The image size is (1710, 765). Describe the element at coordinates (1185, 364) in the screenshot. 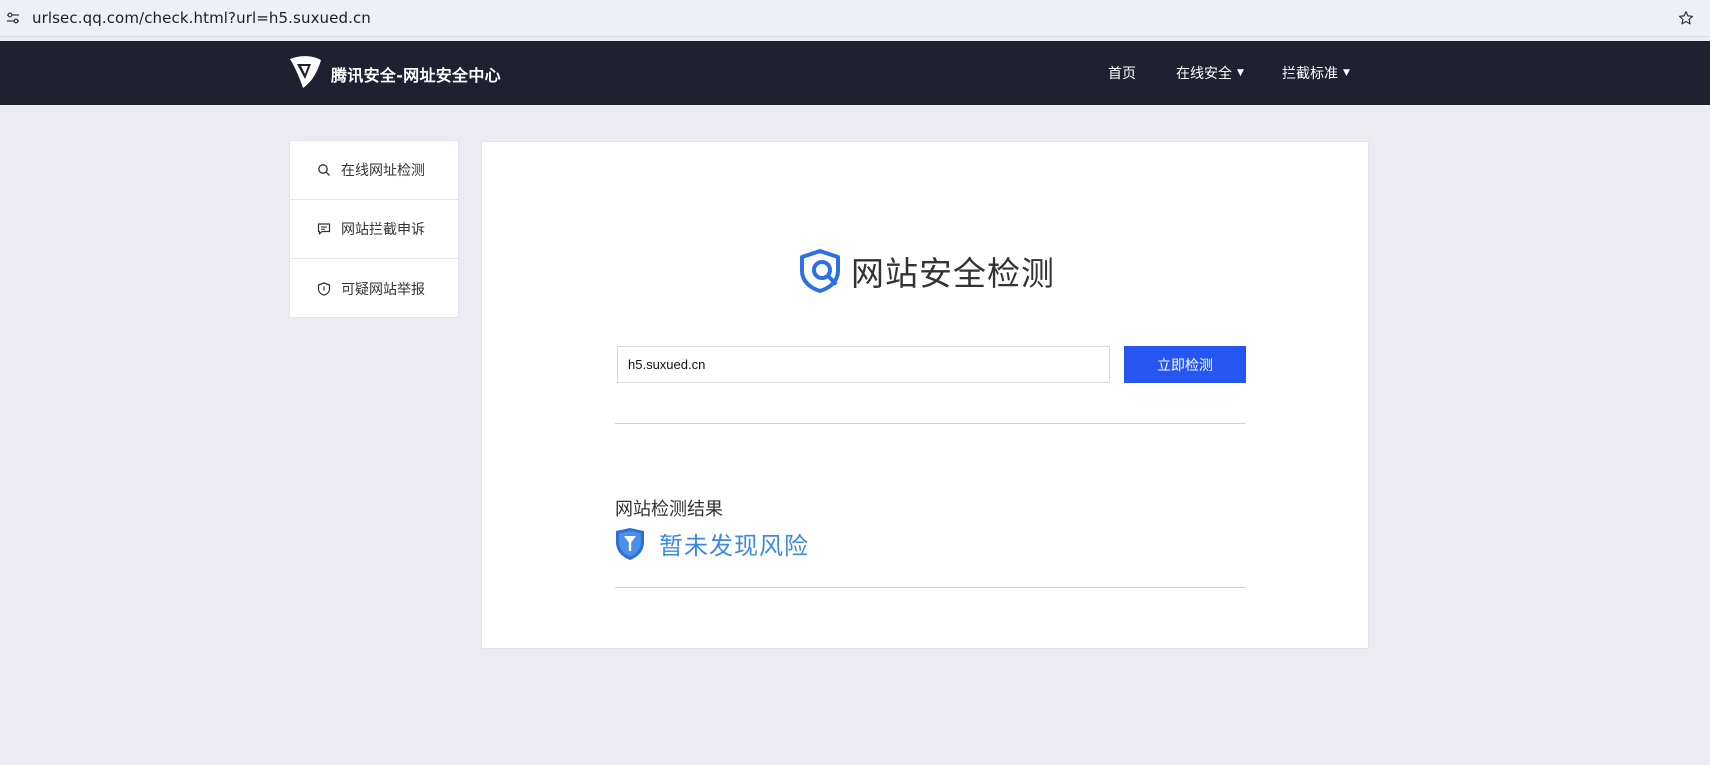

I see `check-now-button: 立即检测` at that location.